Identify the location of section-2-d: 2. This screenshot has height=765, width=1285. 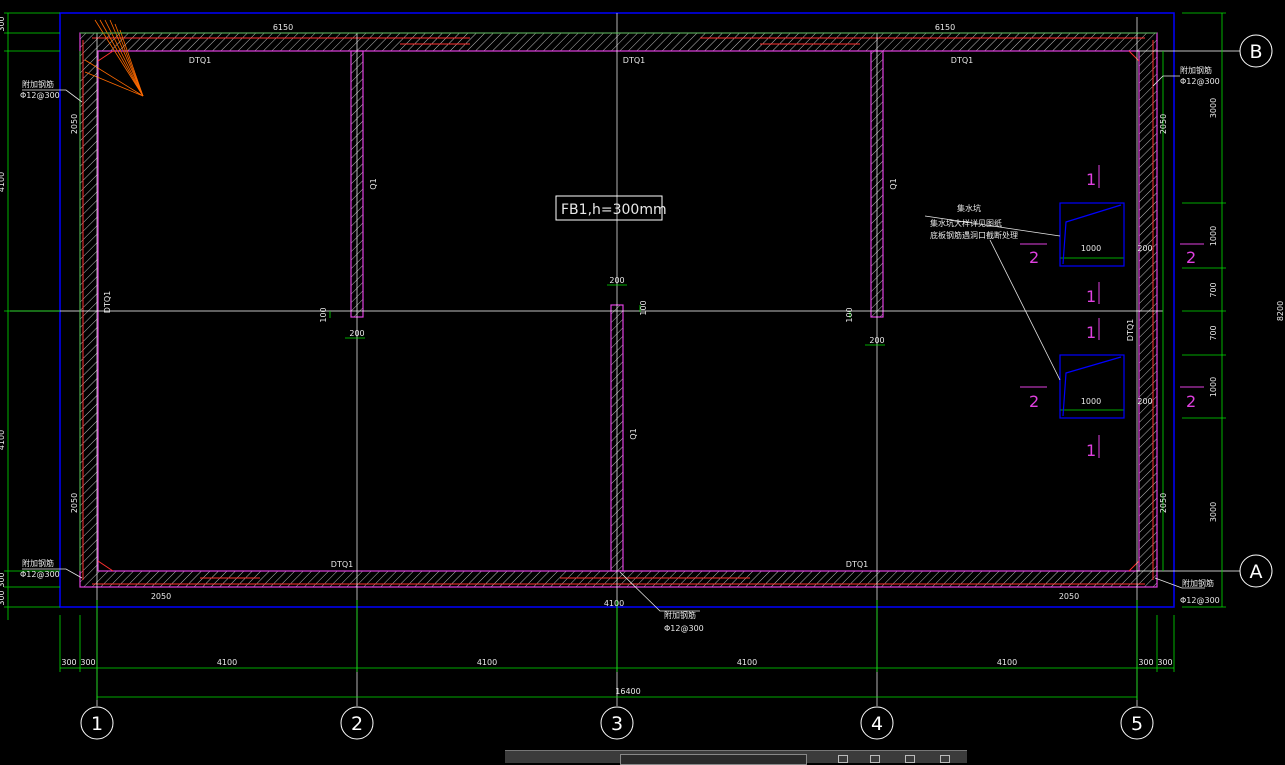
(1191, 401).